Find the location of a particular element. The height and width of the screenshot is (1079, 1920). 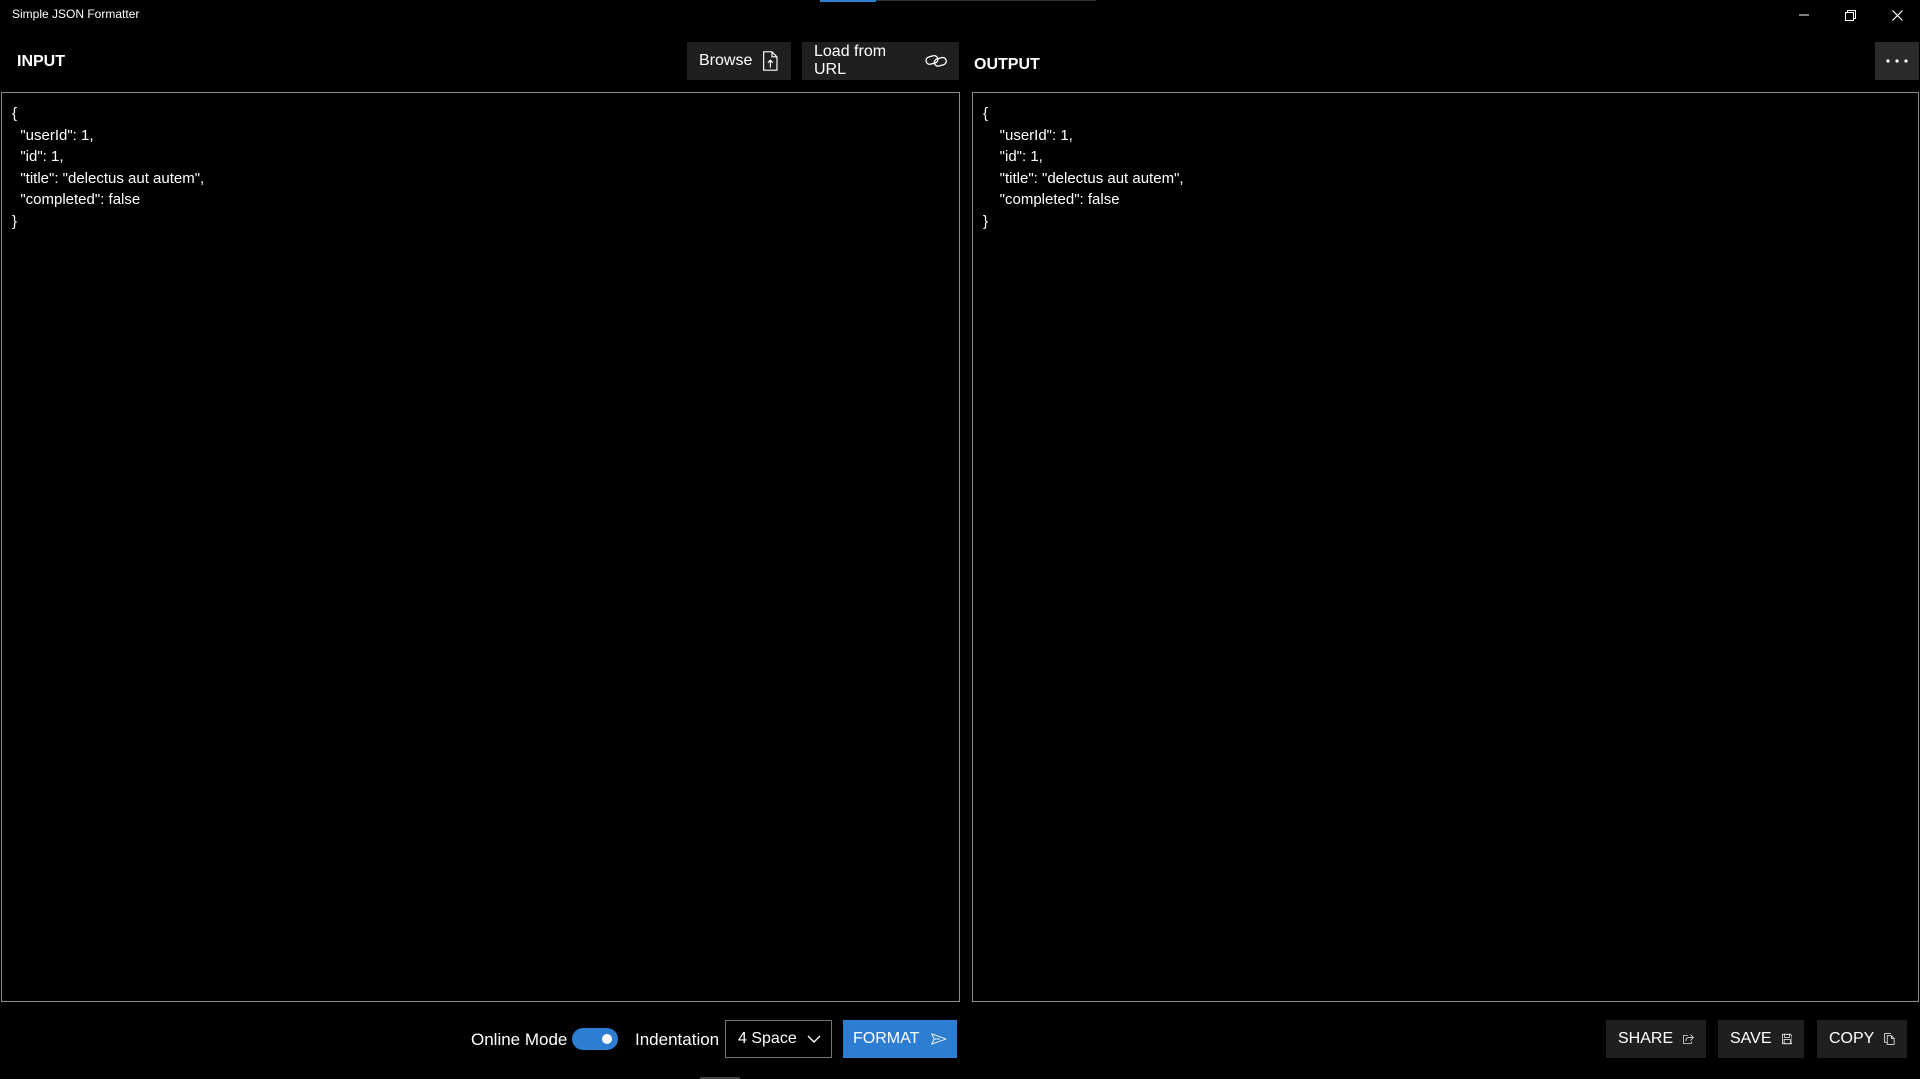

load-from-url-button: Load from URL is located at coordinates (880, 61).